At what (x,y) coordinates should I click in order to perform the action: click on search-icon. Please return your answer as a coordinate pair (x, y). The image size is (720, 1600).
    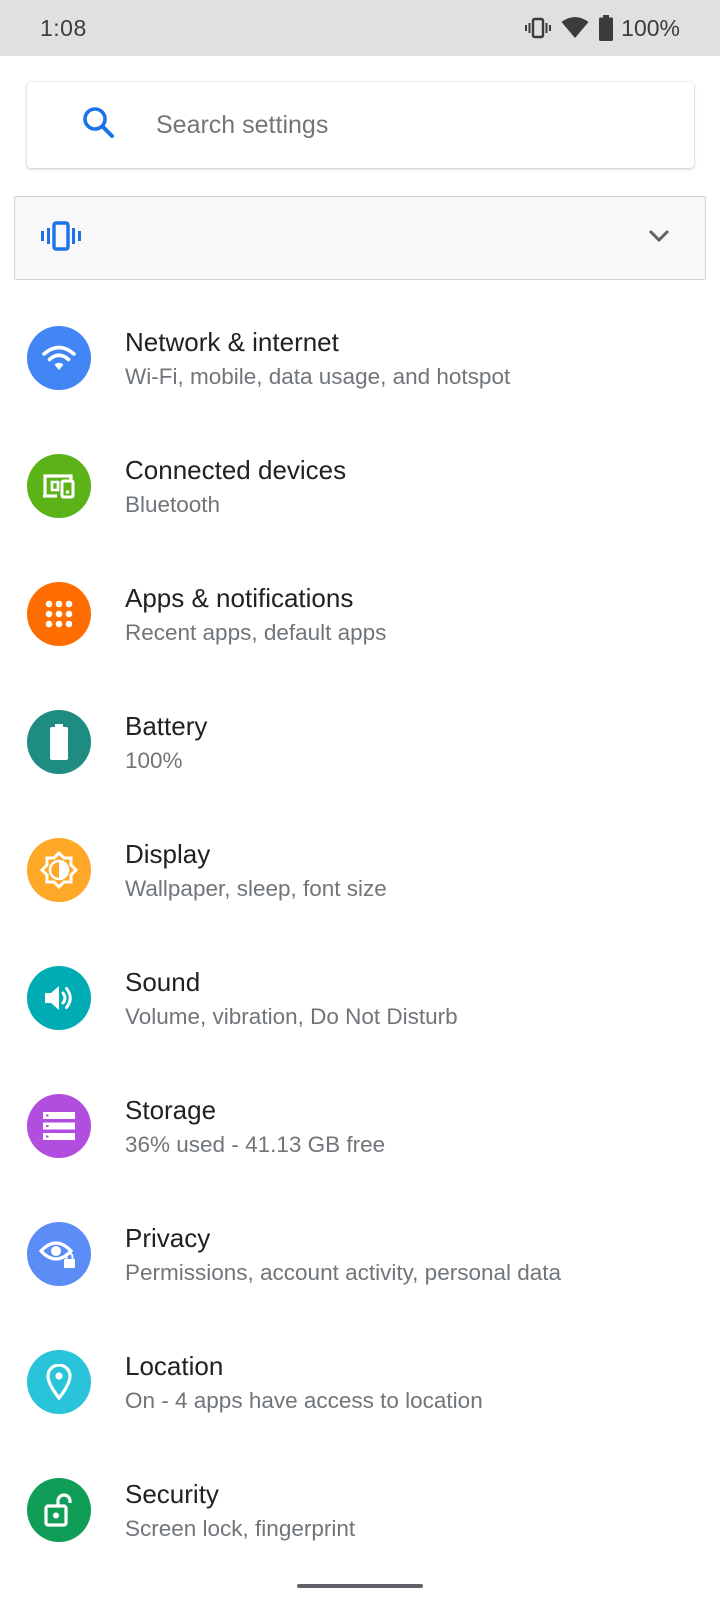
    Looking at the image, I should click on (73, 125).